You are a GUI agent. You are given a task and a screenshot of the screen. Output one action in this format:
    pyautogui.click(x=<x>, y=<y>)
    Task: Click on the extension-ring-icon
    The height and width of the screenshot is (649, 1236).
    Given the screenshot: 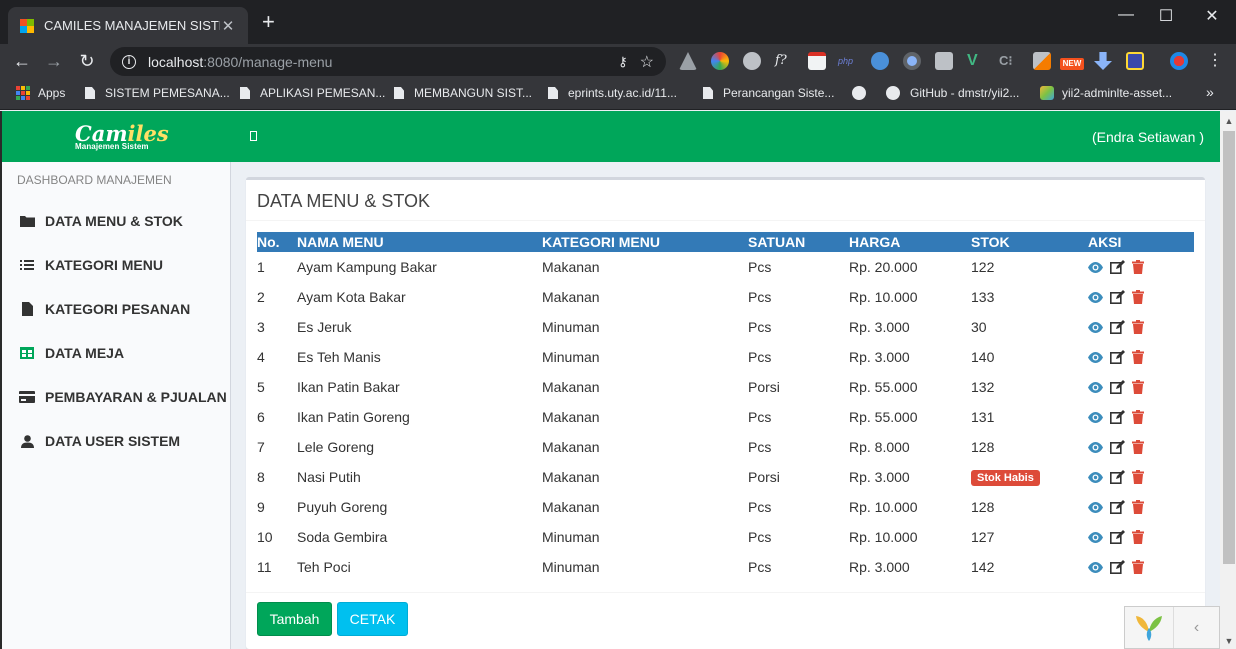 What is the action you would take?
    pyautogui.click(x=912, y=61)
    